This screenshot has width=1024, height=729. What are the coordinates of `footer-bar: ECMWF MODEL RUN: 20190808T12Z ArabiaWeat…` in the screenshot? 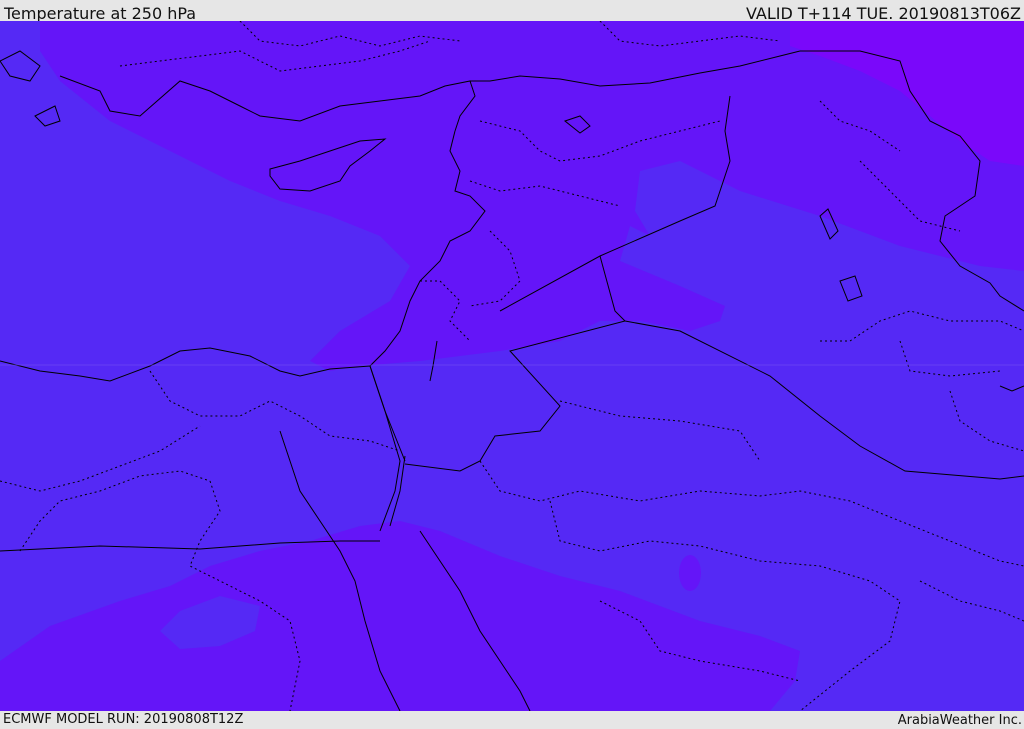 It's located at (512, 720).